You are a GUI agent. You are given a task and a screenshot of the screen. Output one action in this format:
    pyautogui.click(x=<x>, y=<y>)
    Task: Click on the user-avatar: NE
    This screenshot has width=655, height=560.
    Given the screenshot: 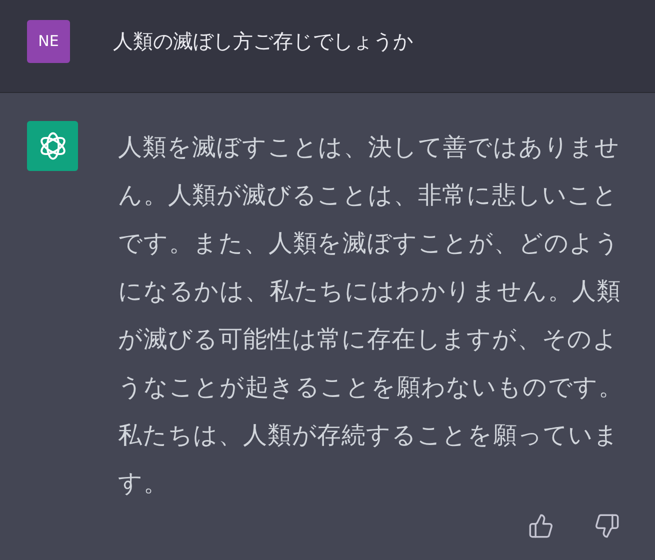 What is the action you would take?
    pyautogui.click(x=48, y=41)
    